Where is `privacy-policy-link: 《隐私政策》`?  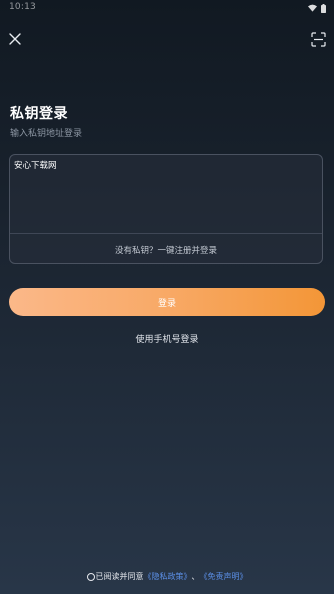
privacy-policy-link: 《隐私政策》 is located at coordinates (168, 576).